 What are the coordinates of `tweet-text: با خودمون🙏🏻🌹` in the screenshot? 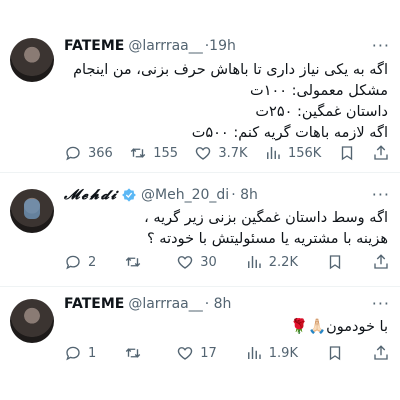 It's located at (226, 327).